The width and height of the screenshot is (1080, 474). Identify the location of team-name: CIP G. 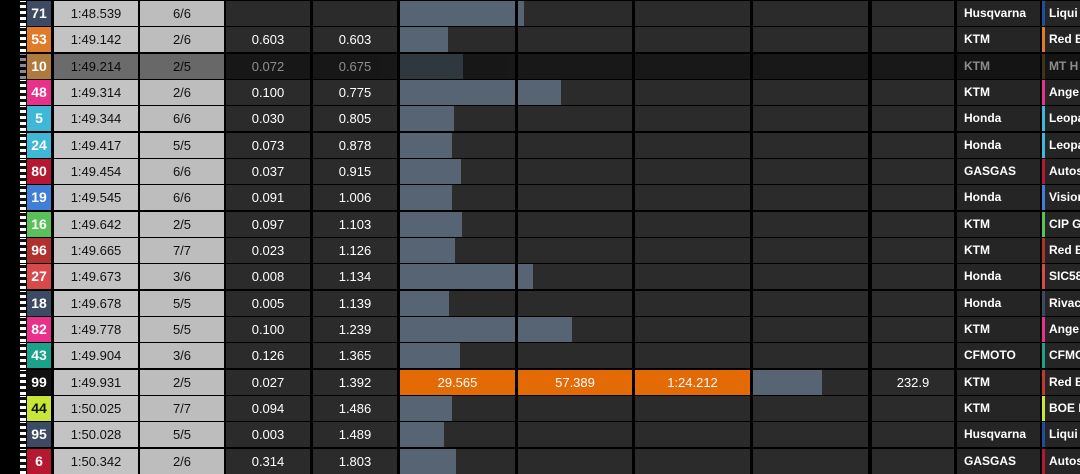
(1064, 223).